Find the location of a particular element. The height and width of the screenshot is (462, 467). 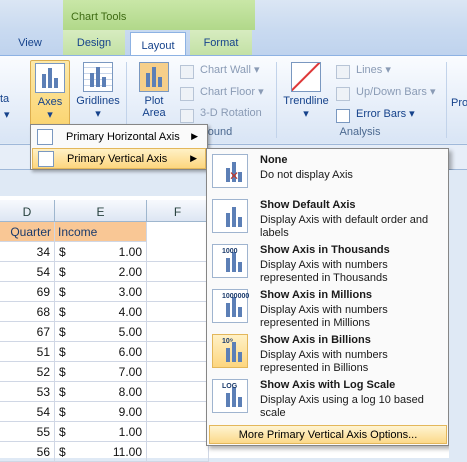

red-x-icon: ✕ is located at coordinates (234, 176).